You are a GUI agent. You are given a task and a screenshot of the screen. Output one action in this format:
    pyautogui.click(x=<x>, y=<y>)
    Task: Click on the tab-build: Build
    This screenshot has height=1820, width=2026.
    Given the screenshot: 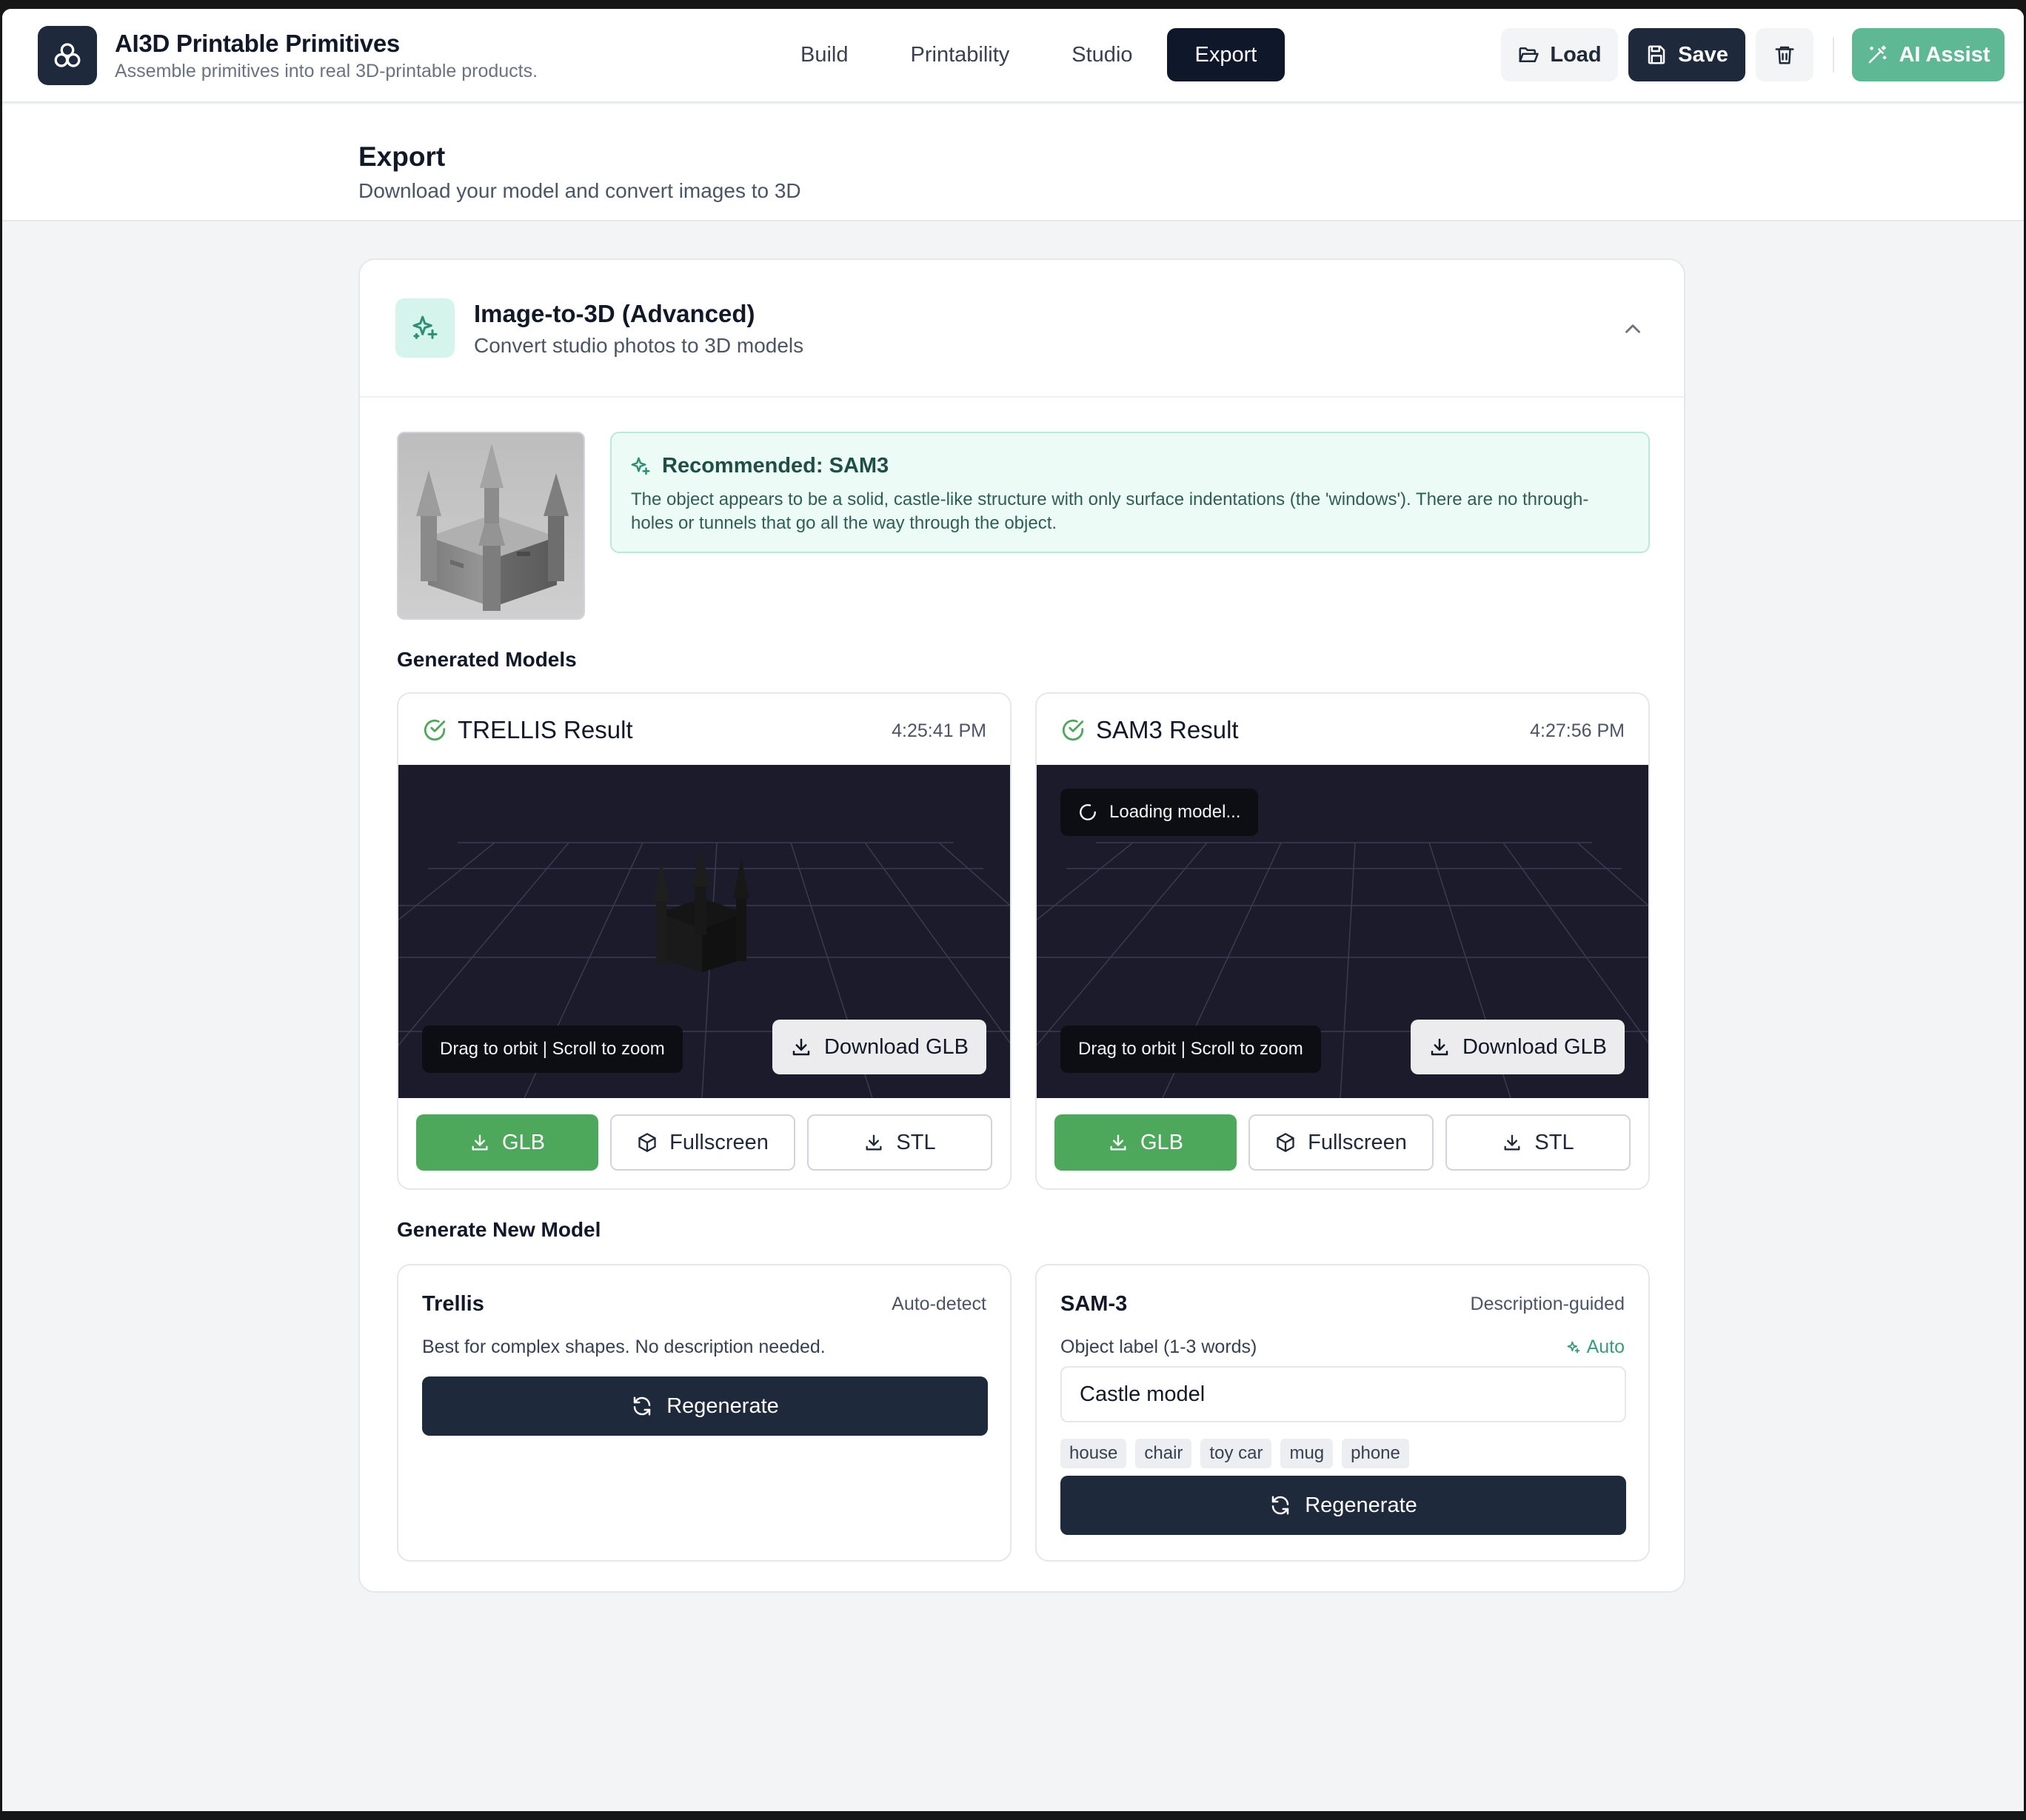 What is the action you would take?
    pyautogui.click(x=825, y=55)
    